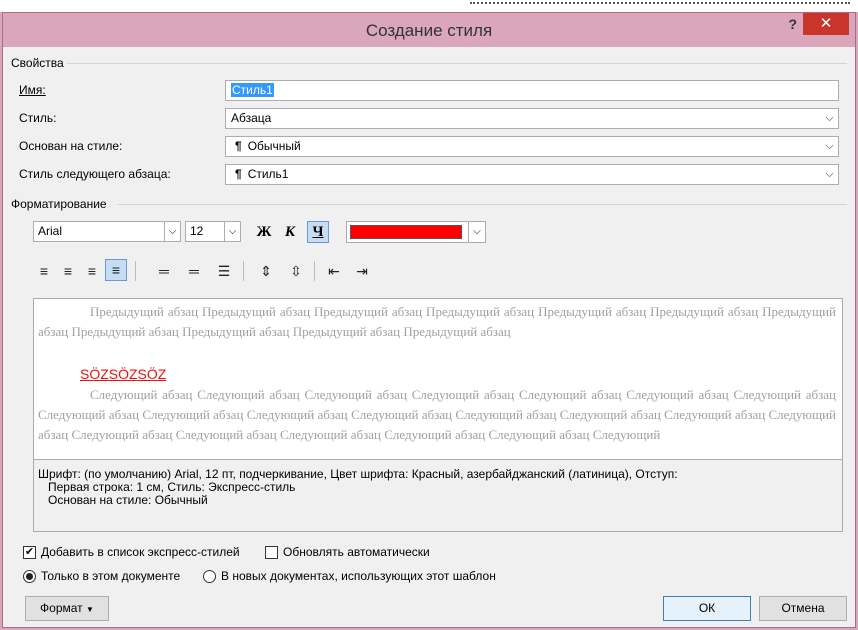 Image resolution: width=858 pixels, height=630 pixels. What do you see at coordinates (50, 231) in the screenshot?
I see `font-name-value: Arial` at bounding box center [50, 231].